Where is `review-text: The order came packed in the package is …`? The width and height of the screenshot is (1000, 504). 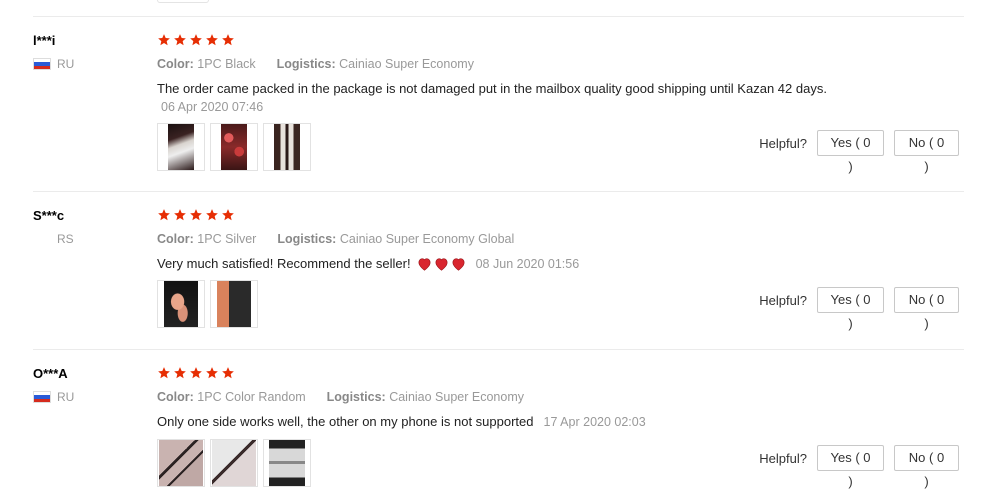
review-text: The order came packed in the package is … is located at coordinates (492, 88).